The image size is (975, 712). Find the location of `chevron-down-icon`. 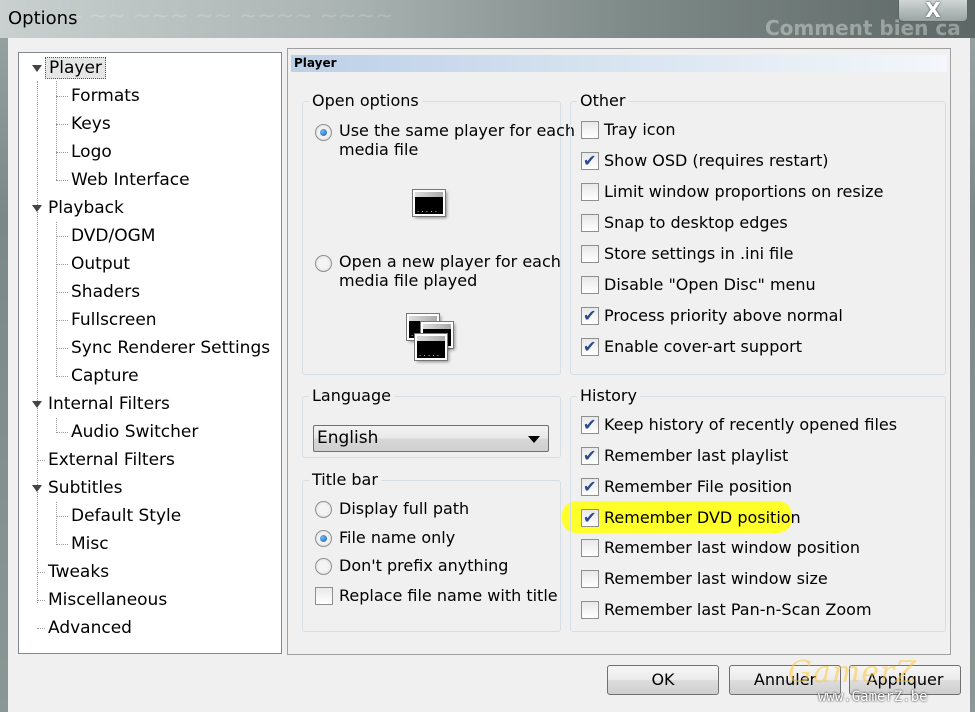

chevron-down-icon is located at coordinates (534, 439).